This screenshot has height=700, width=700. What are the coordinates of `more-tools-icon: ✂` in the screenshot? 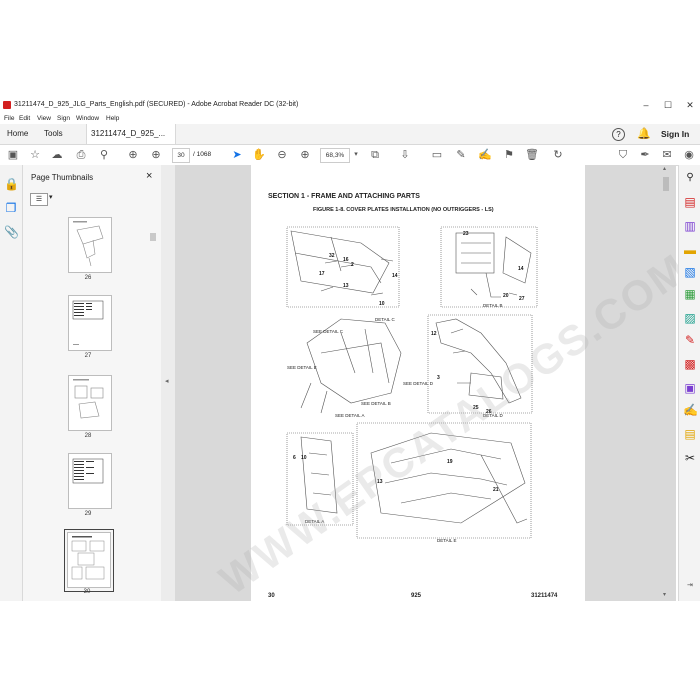 It's located at (690, 458).